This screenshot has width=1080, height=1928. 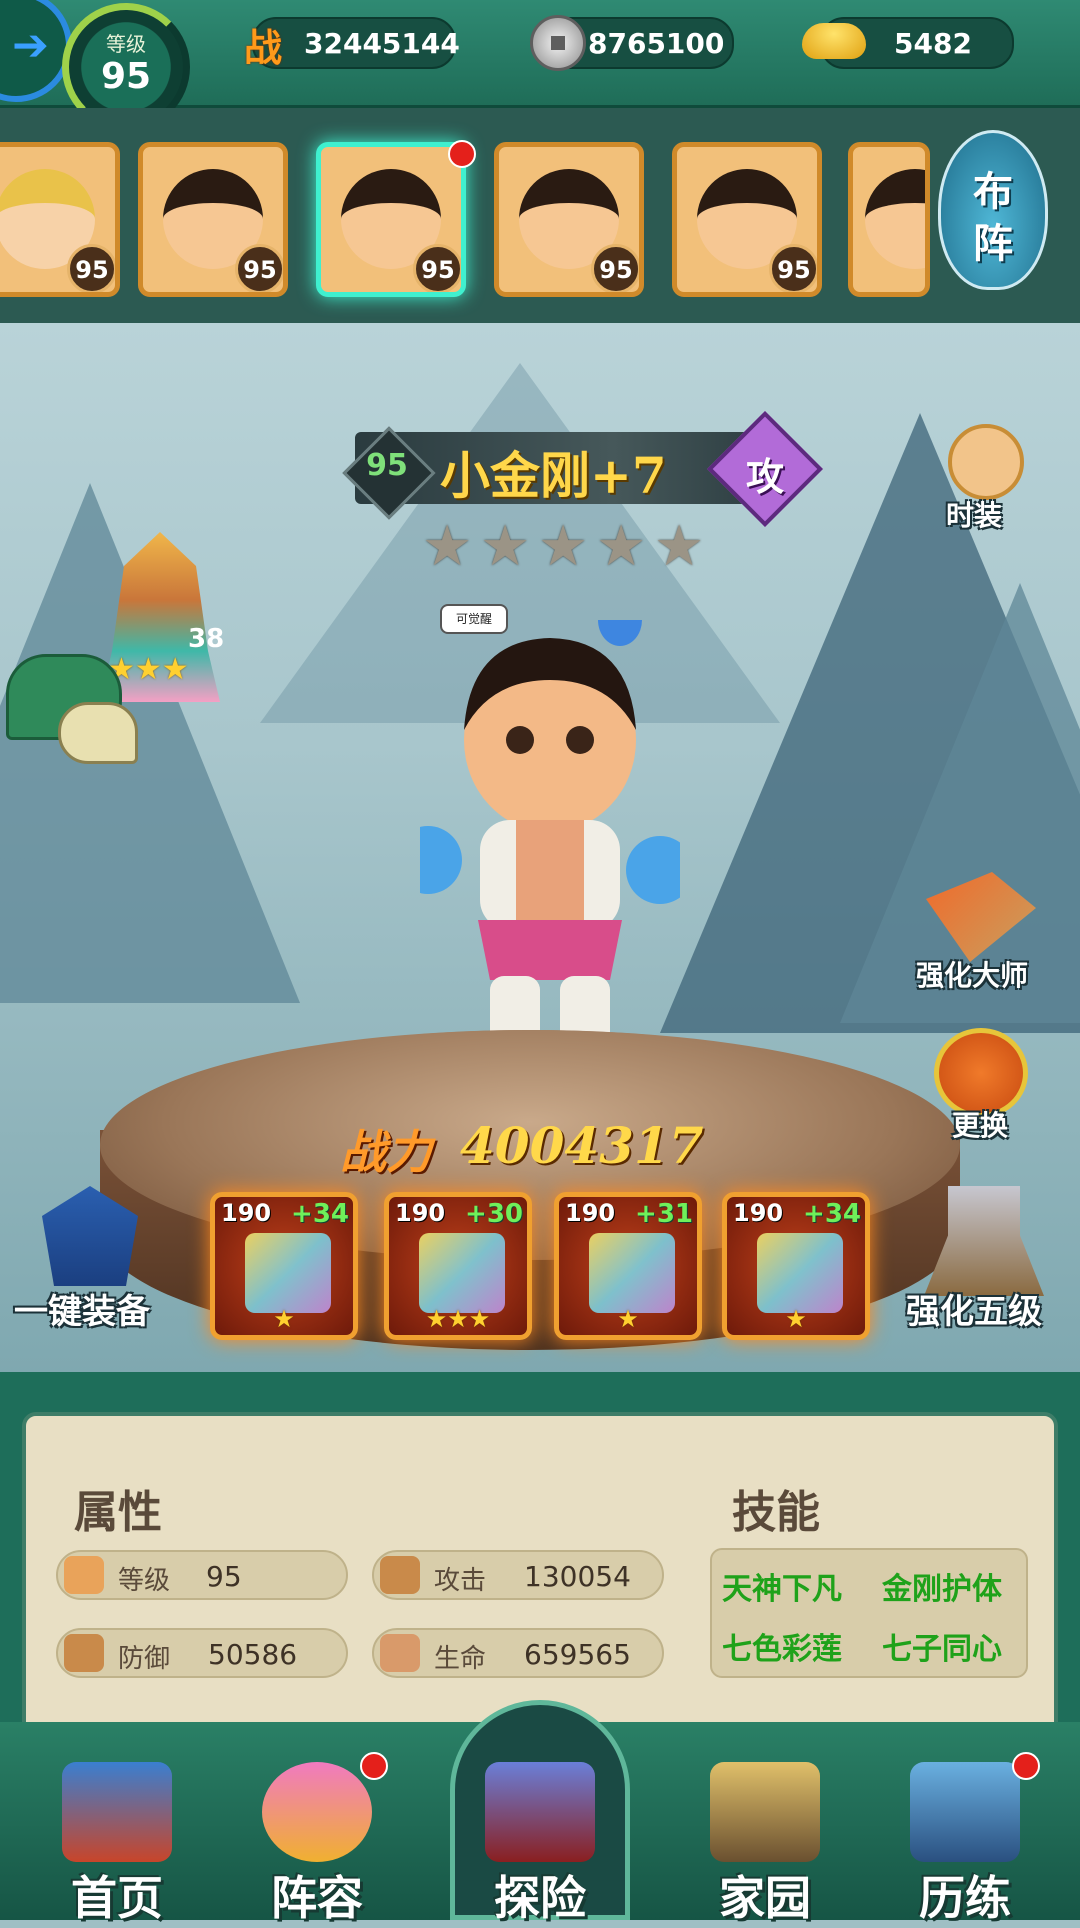 I want to click on skill-name: 七子同心, so click(x=942, y=1646).